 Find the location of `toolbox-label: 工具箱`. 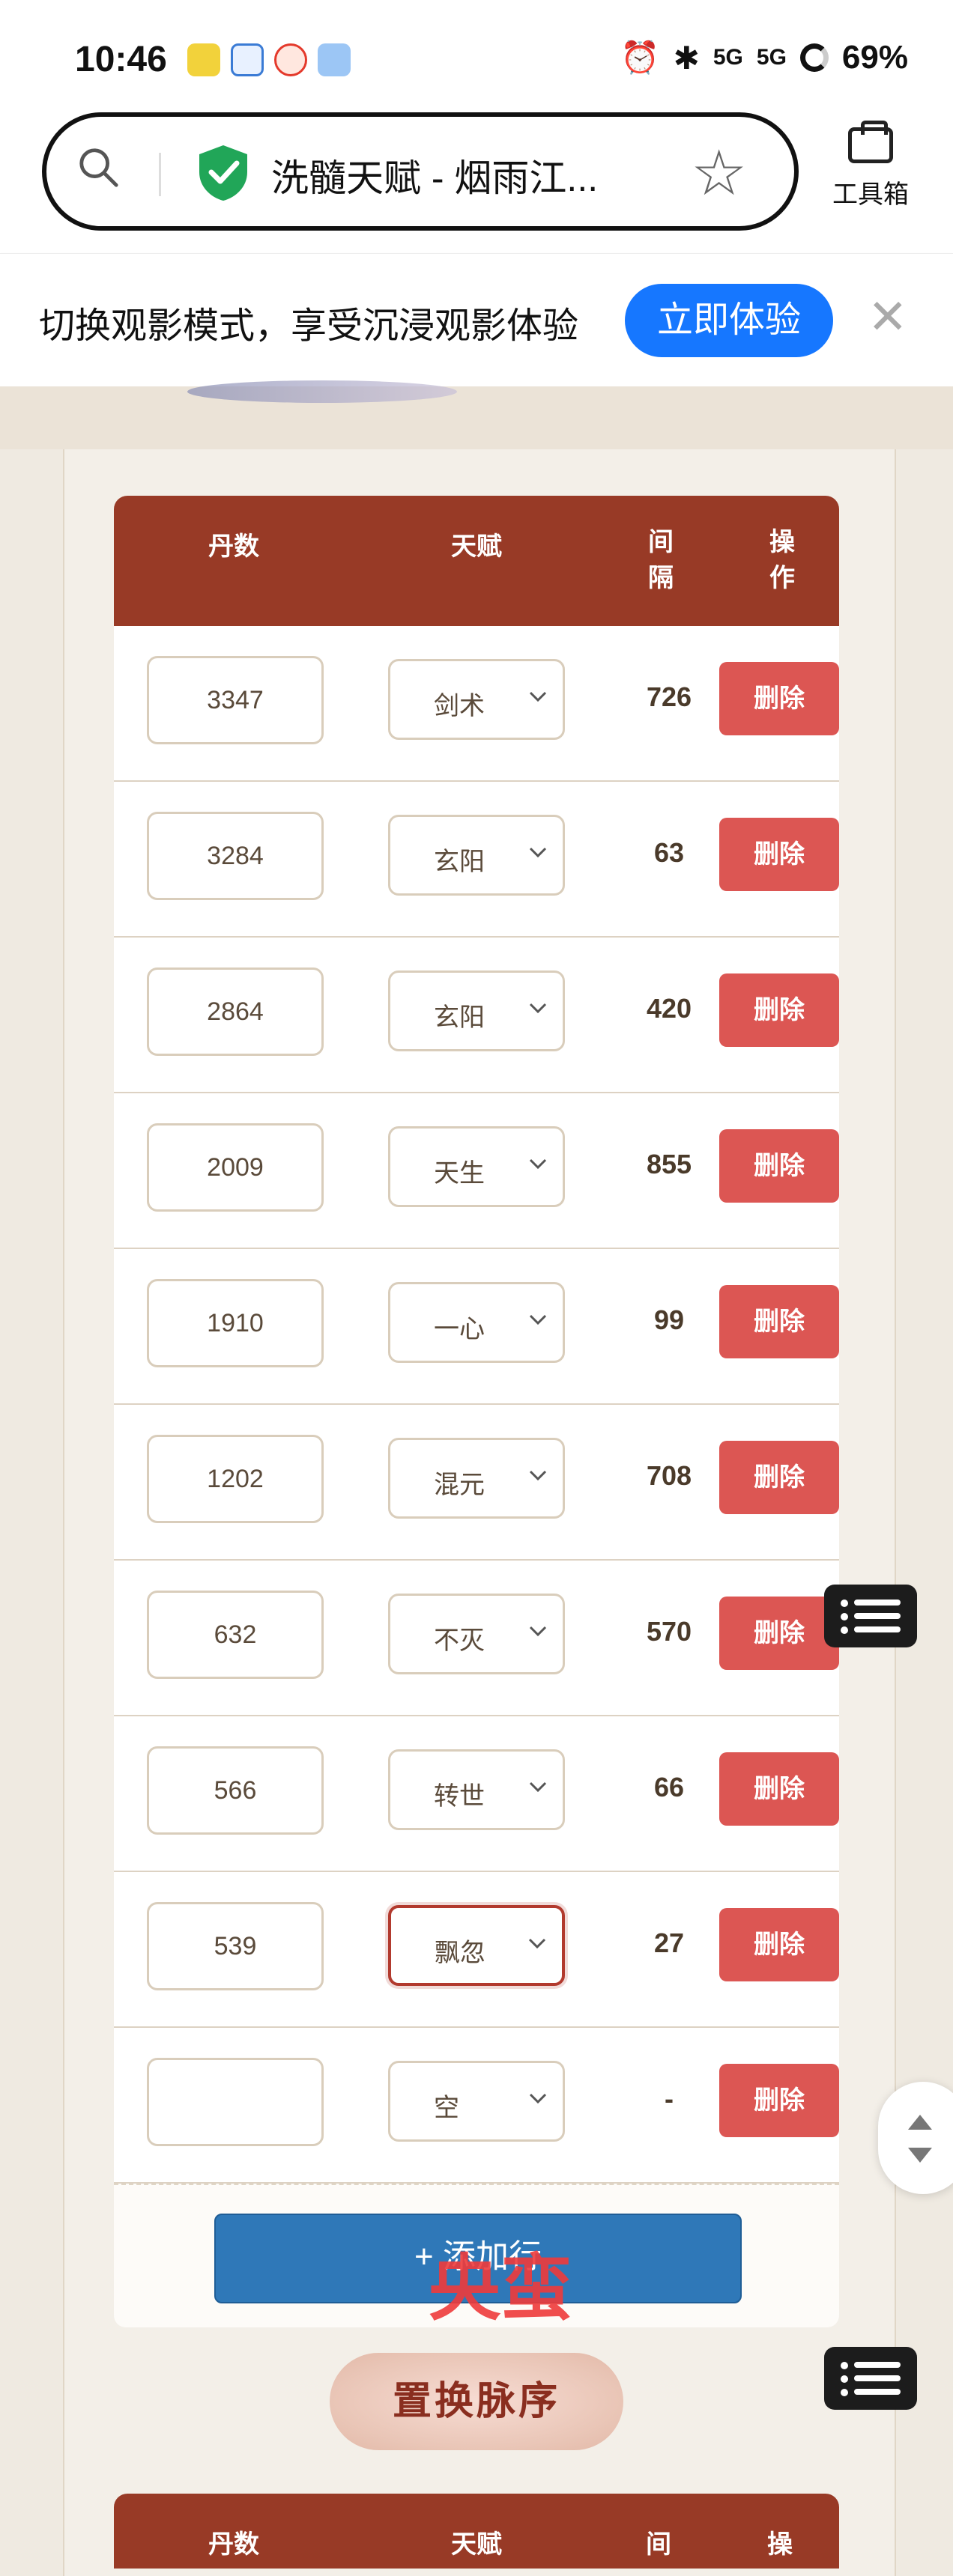

toolbox-label: 工具箱 is located at coordinates (871, 194).